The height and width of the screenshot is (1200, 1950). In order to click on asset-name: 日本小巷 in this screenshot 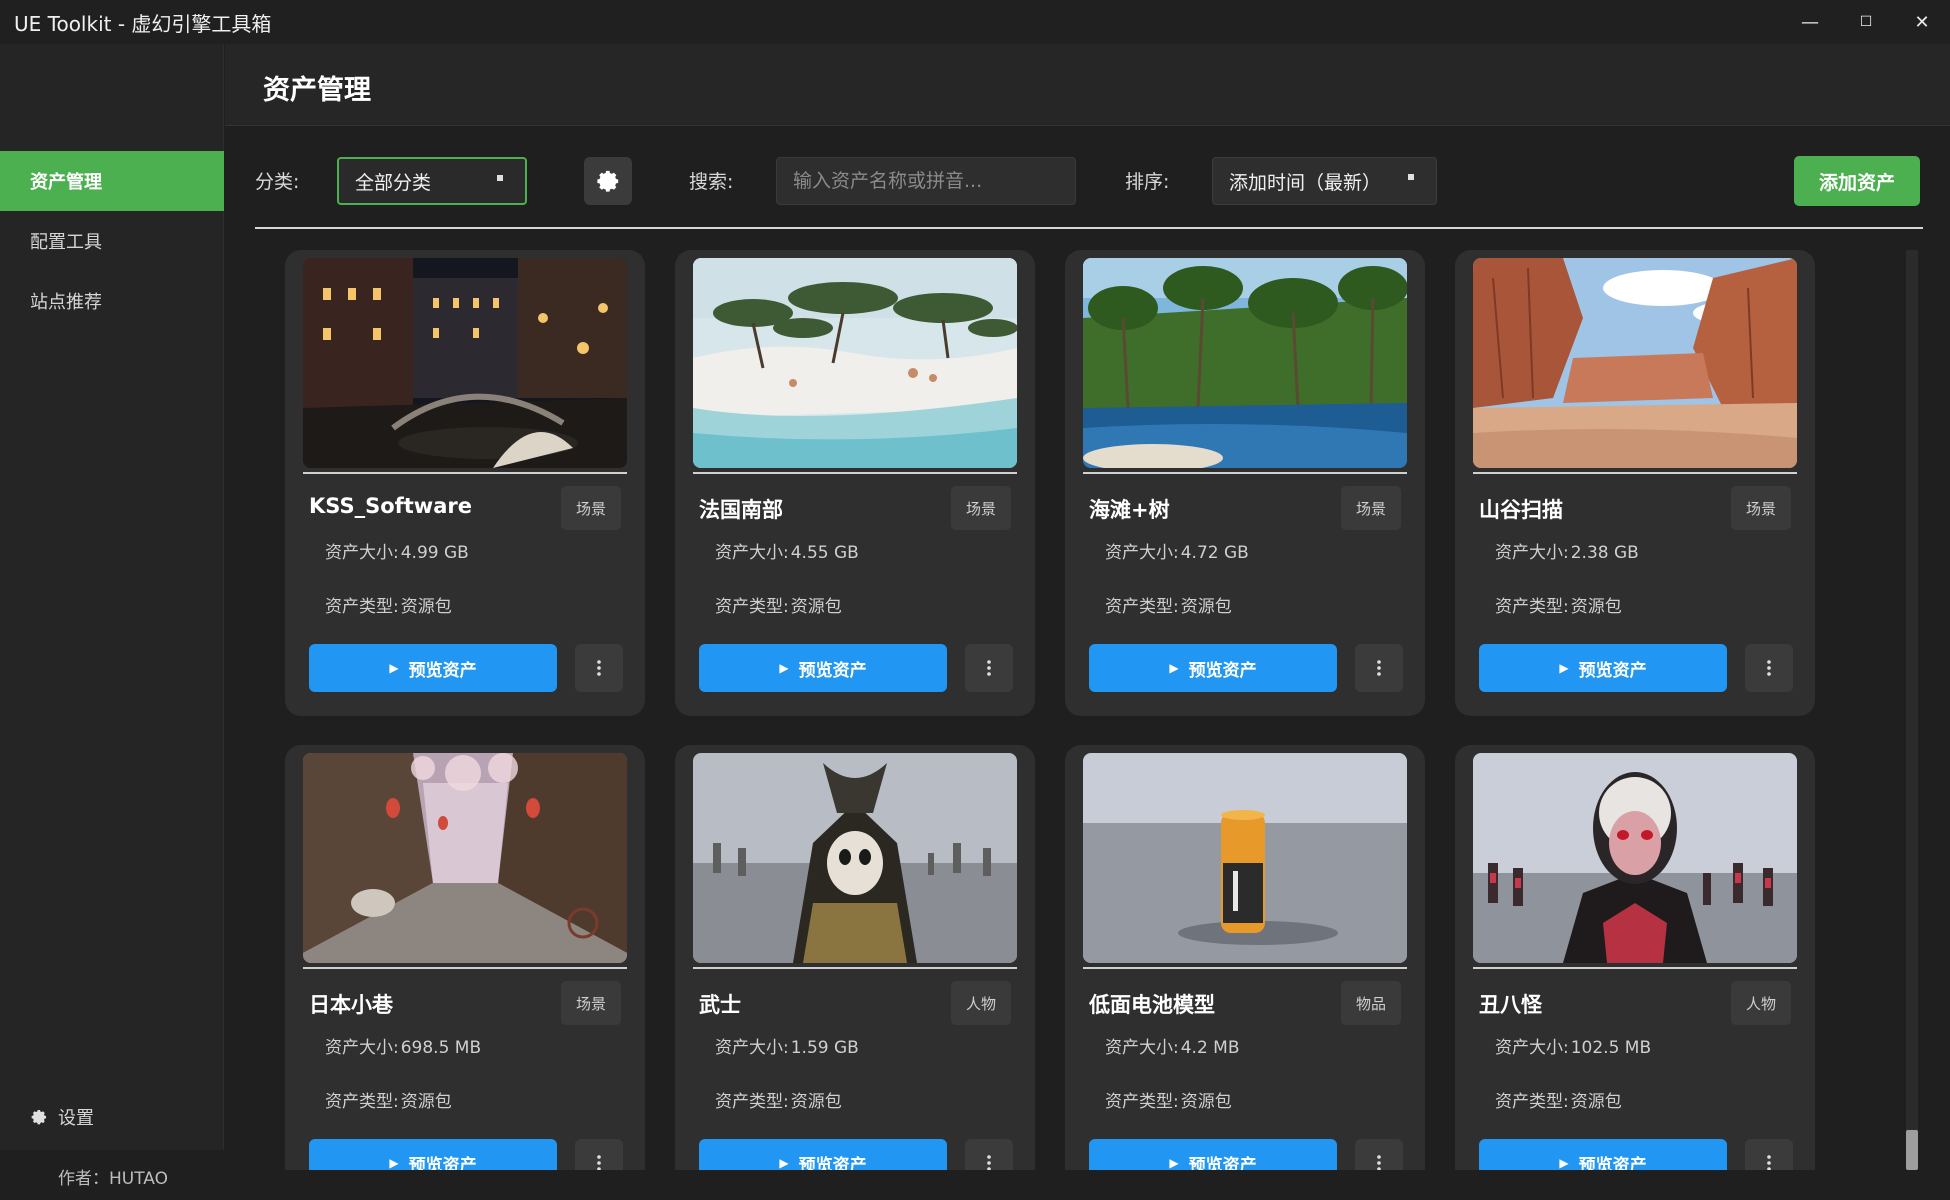, I will do `click(351, 1005)`.